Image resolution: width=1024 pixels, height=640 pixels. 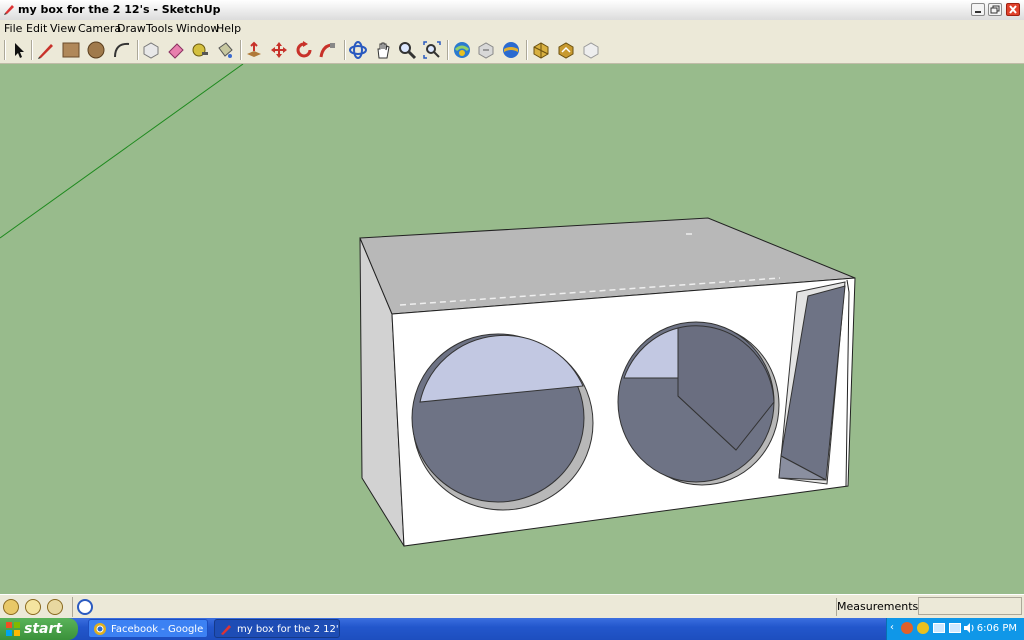 I want to click on close-icon, so click(x=1013, y=9).